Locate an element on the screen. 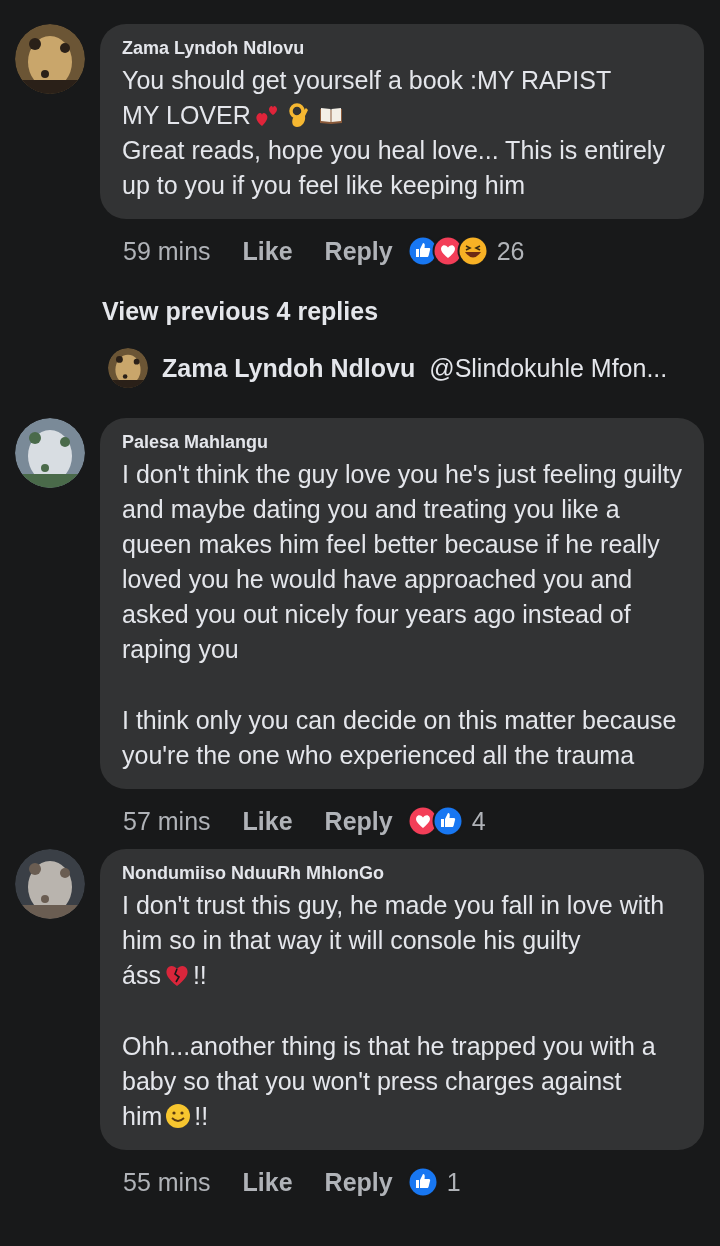  smiley-icon is located at coordinates (178, 1116).